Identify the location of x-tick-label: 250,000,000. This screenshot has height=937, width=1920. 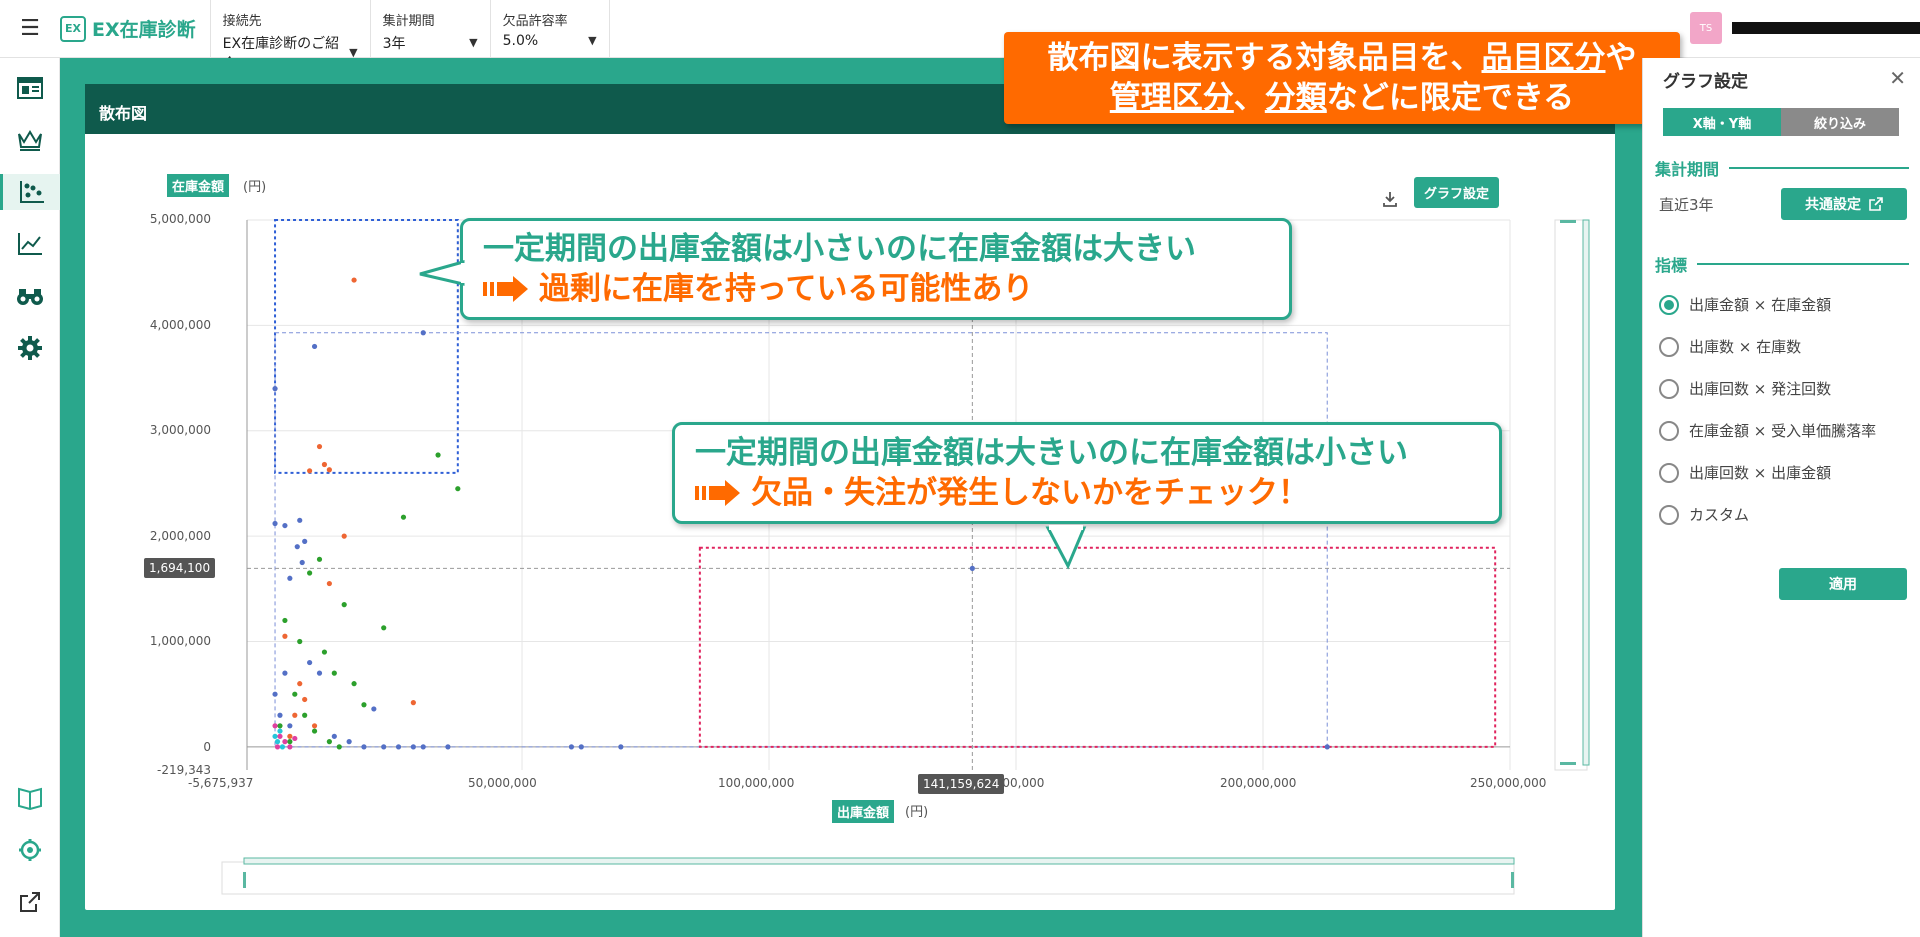
(1508, 783).